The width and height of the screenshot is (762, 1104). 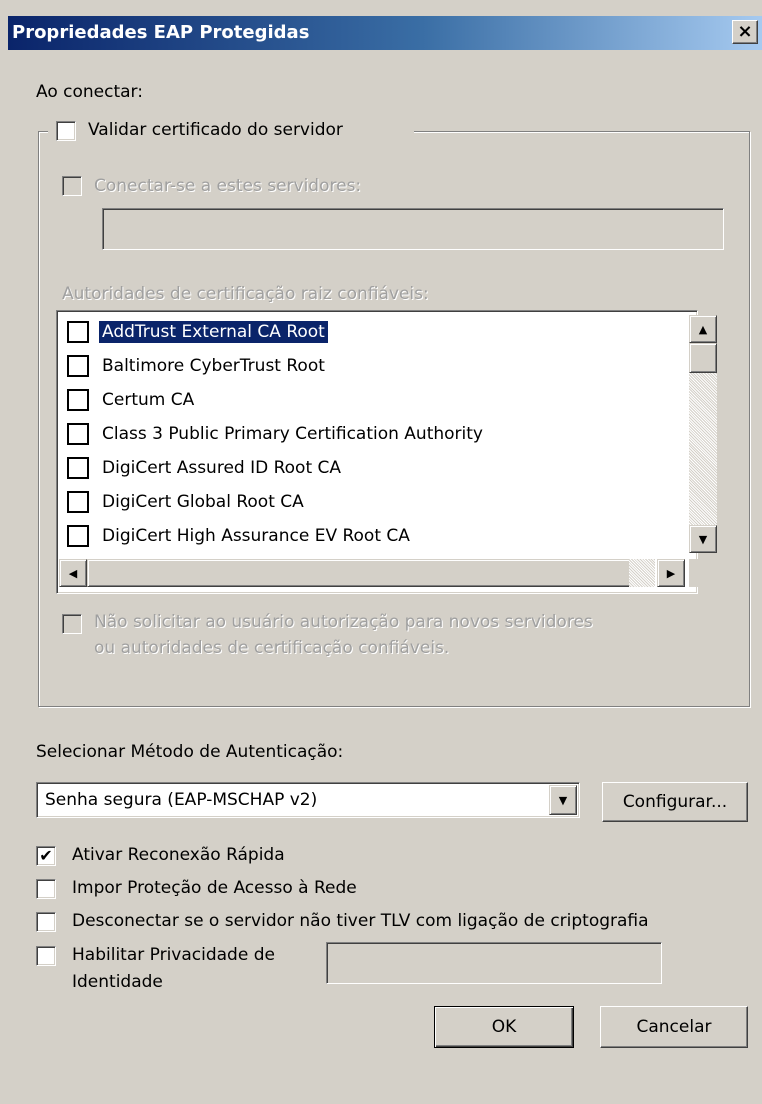 What do you see at coordinates (117, 982) in the screenshot?
I see `identity-privacy-label-line2: Identidade` at bounding box center [117, 982].